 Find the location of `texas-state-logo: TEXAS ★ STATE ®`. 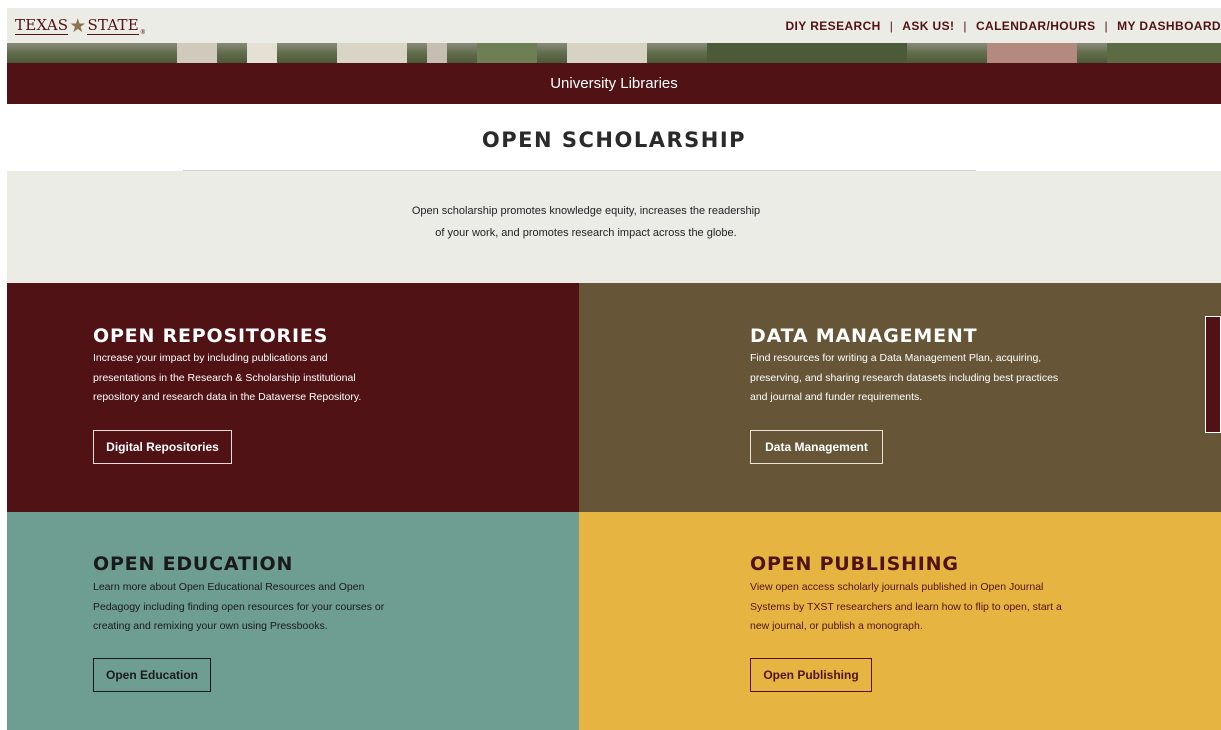

texas-state-logo: TEXAS ★ STATE ® is located at coordinates (80, 26).